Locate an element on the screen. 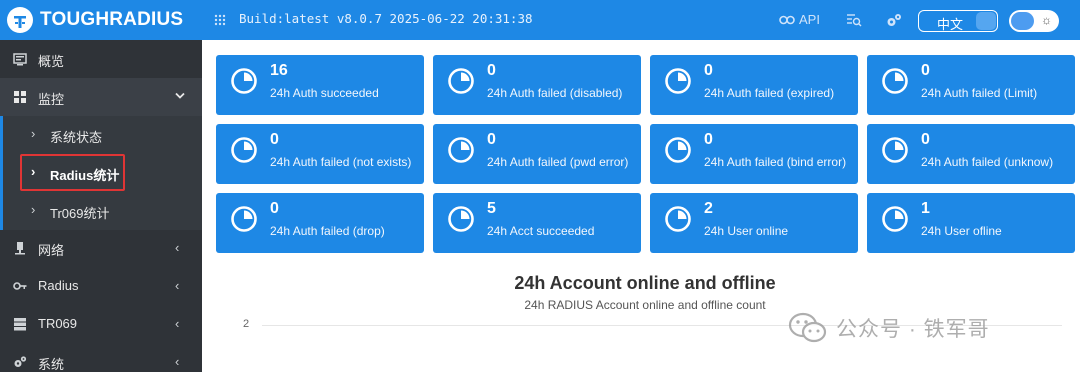 The height and width of the screenshot is (372, 1080). language-toggle-knob is located at coordinates (986, 21).